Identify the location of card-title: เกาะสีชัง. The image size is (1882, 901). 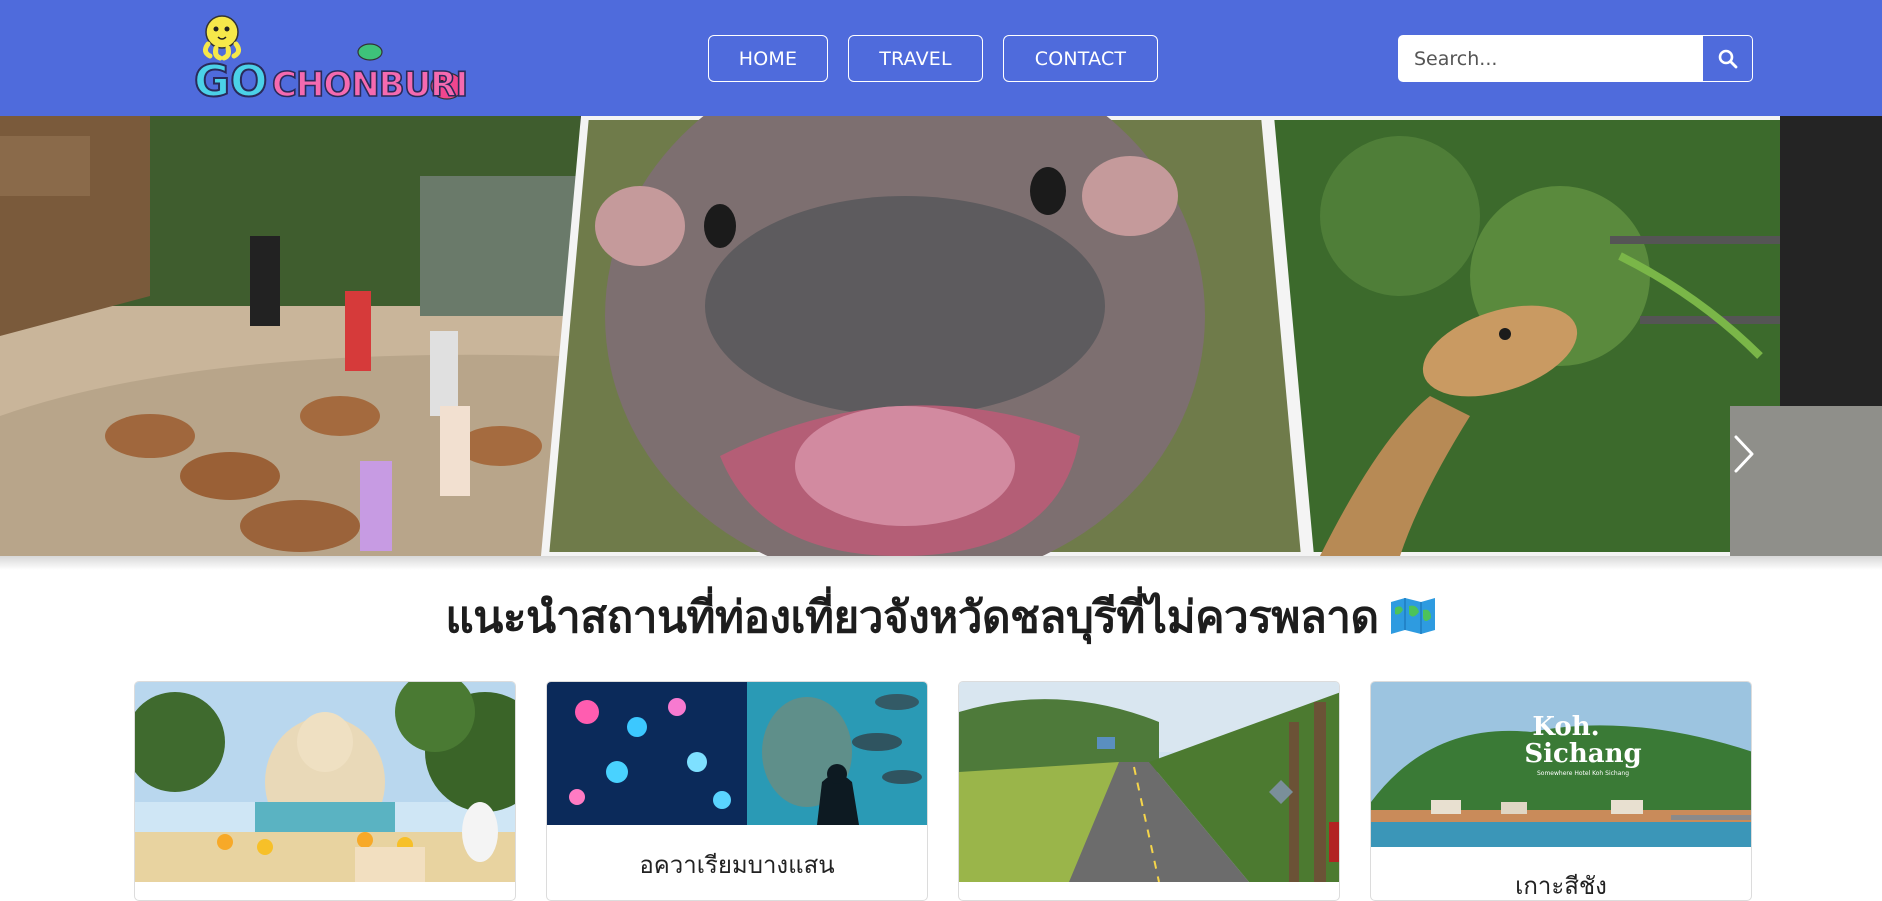
(1561, 886).